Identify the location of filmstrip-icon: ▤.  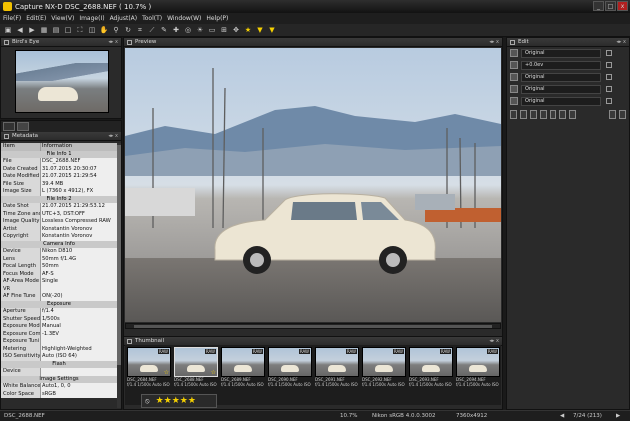
(56, 30).